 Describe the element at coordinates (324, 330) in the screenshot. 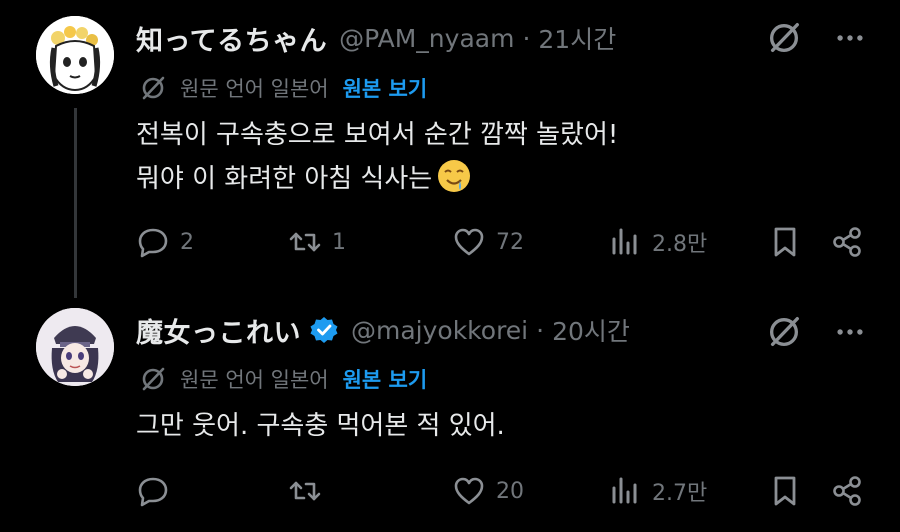

I see `verified-badge-icon` at that location.